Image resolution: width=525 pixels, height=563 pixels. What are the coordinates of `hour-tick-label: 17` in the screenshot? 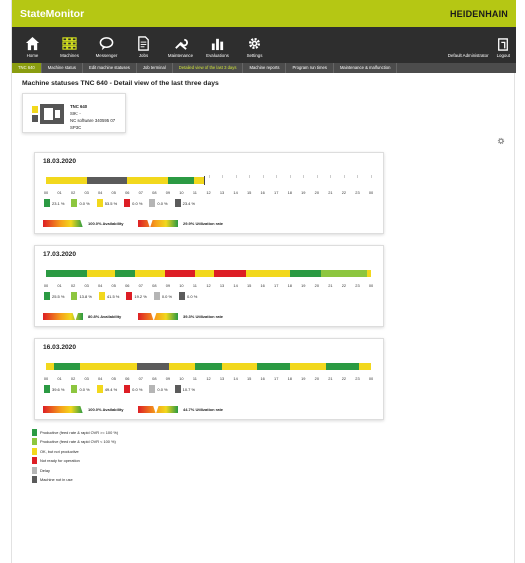 It's located at (276, 378).